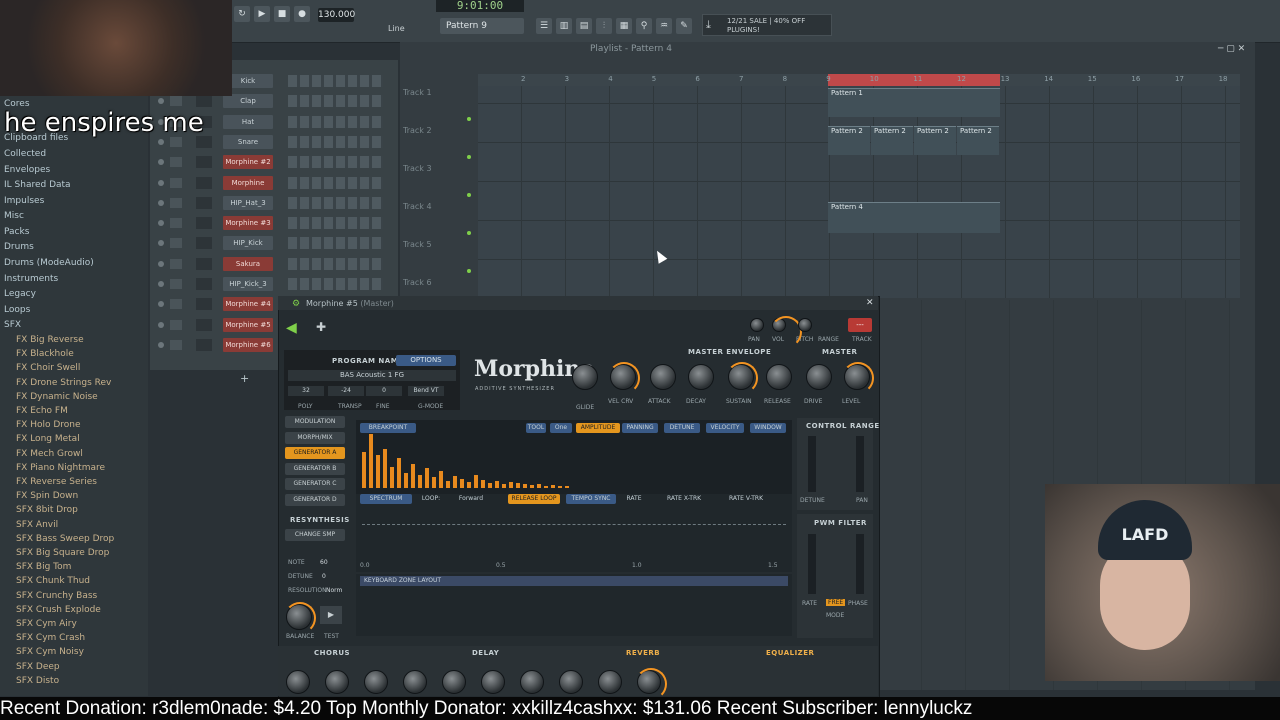 This screenshot has height=720, width=1280. Describe the element at coordinates (37, 525) in the screenshot. I see `browser-sfx-item: SFX Anvil` at that location.